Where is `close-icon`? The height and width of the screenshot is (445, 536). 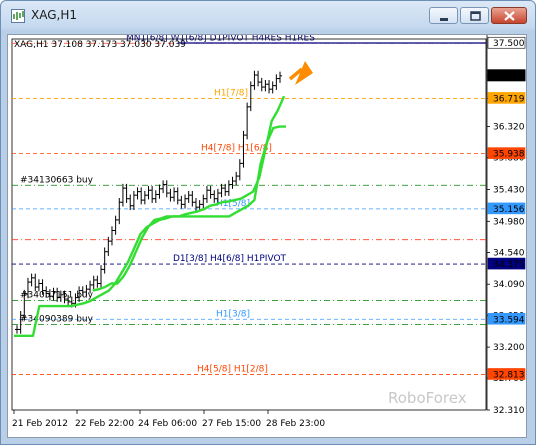 close-icon is located at coordinates (509, 16).